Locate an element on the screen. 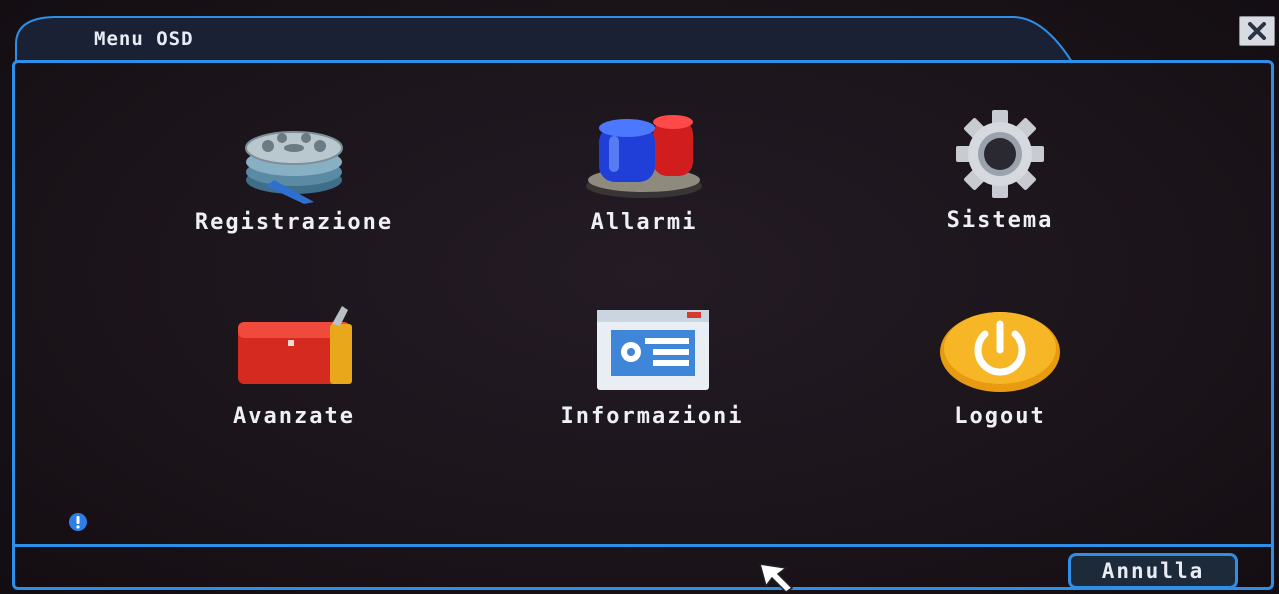  info-window-icon is located at coordinates (653, 350).